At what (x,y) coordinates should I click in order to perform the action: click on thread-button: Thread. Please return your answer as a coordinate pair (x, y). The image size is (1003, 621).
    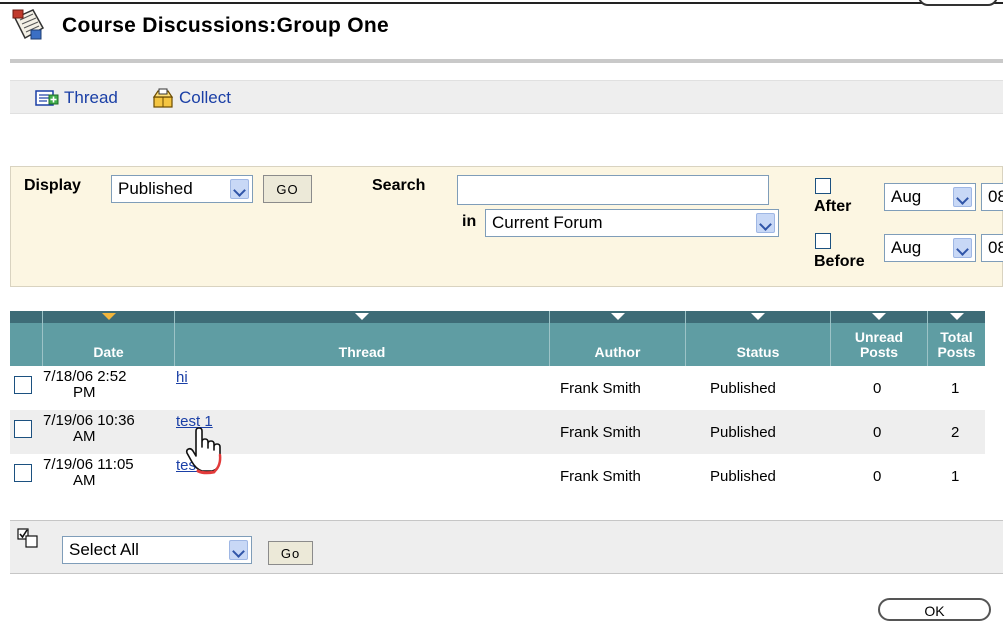
    Looking at the image, I should click on (76, 98).